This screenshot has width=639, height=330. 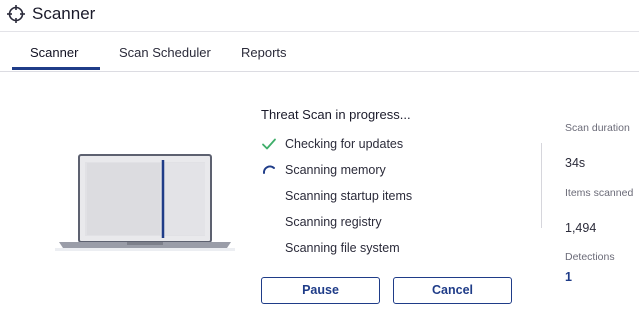 I want to click on pause-button: Pause, so click(x=320, y=290).